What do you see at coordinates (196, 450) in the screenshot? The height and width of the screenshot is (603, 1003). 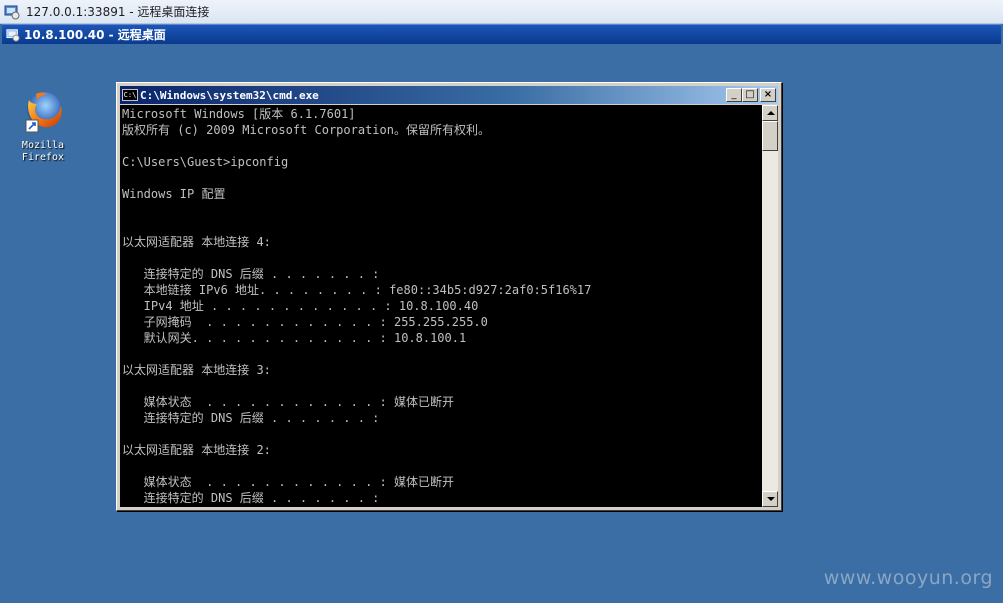 I see `console-line: 以太网适配器 本地连接 2:` at bounding box center [196, 450].